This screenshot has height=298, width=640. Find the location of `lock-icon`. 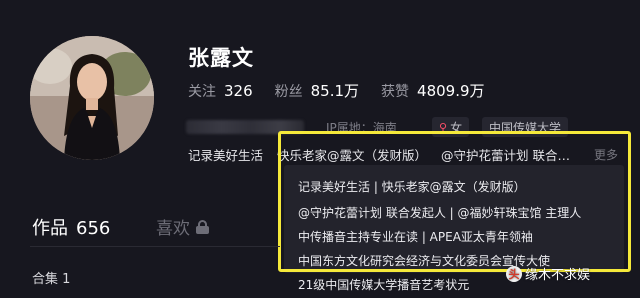

lock-icon is located at coordinates (202, 226).